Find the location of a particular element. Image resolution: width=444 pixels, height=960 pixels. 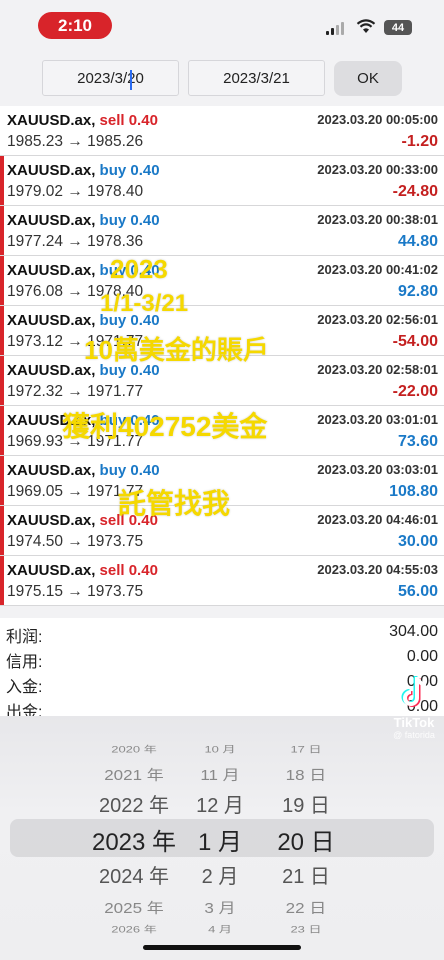

picker-year-option: 2025 年 is located at coordinates (134, 906).